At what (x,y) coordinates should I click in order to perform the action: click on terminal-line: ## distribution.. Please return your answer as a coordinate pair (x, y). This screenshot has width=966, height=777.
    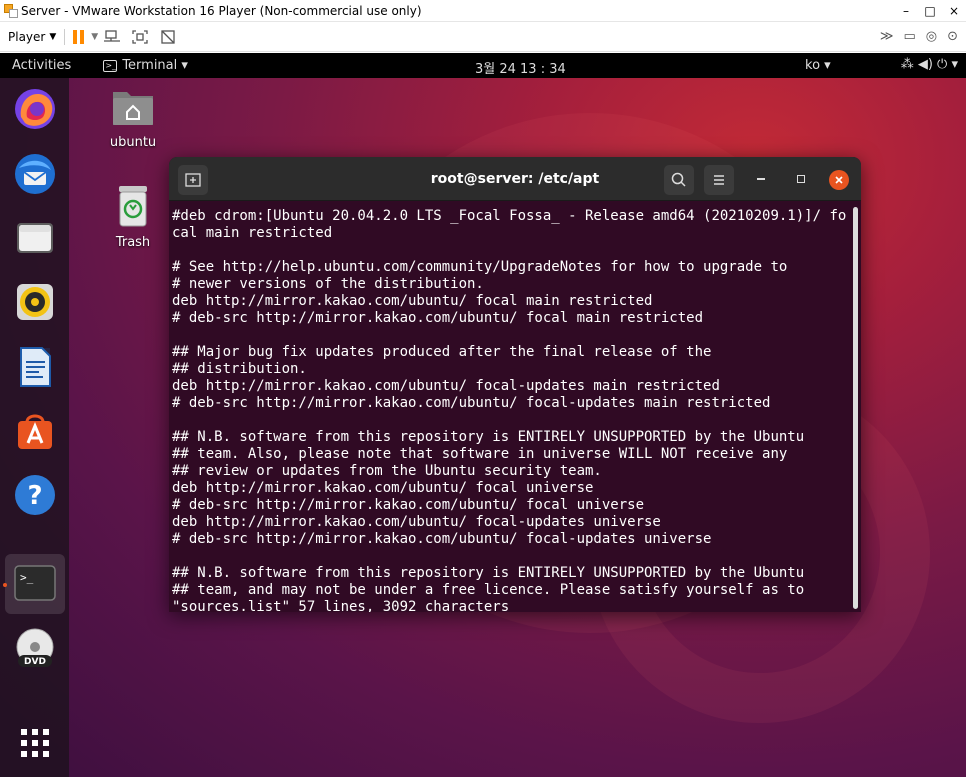
    Looking at the image, I should click on (239, 369).